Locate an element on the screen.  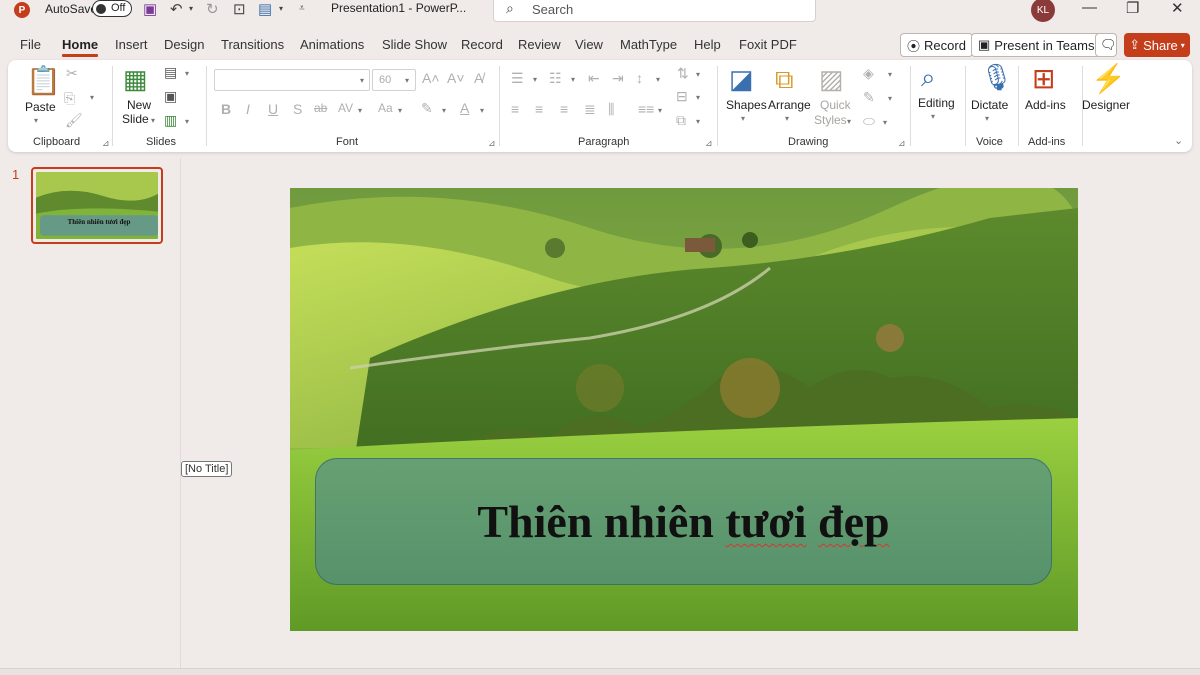
microphone-icon: 🎙 is located at coordinates (996, 77).